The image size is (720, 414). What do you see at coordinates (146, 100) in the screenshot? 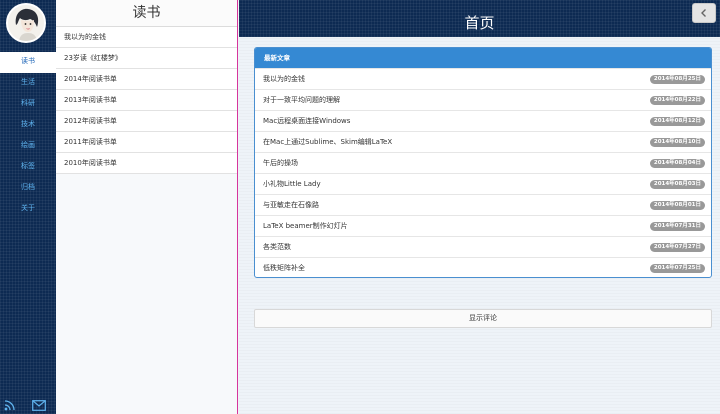
I see `list-item: 2013年阅读书单` at bounding box center [146, 100].